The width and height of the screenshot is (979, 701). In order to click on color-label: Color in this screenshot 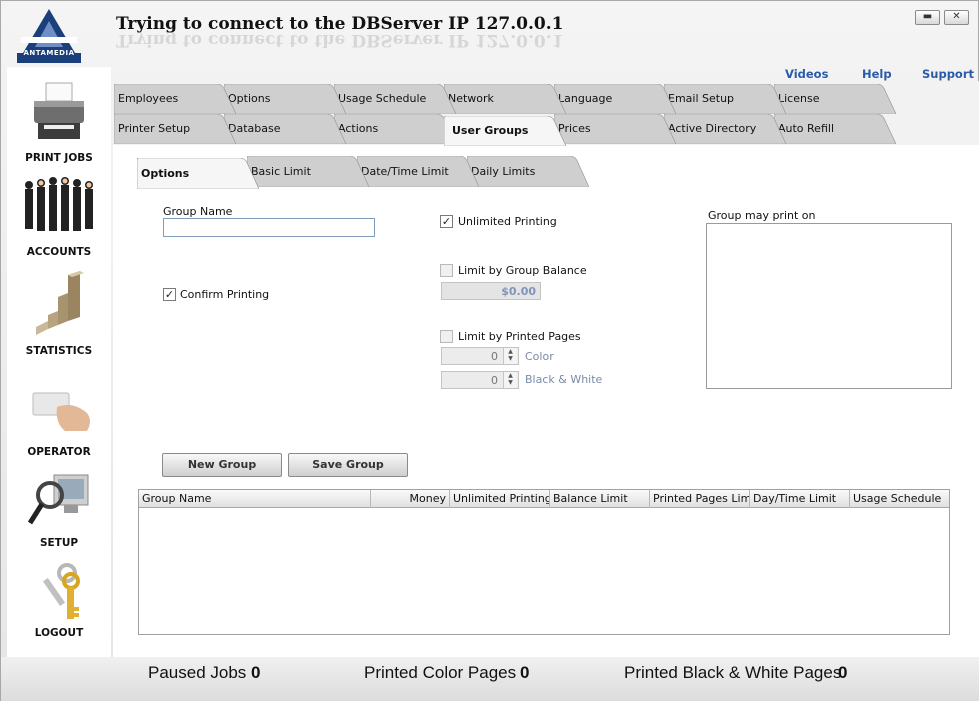, I will do `click(539, 356)`.